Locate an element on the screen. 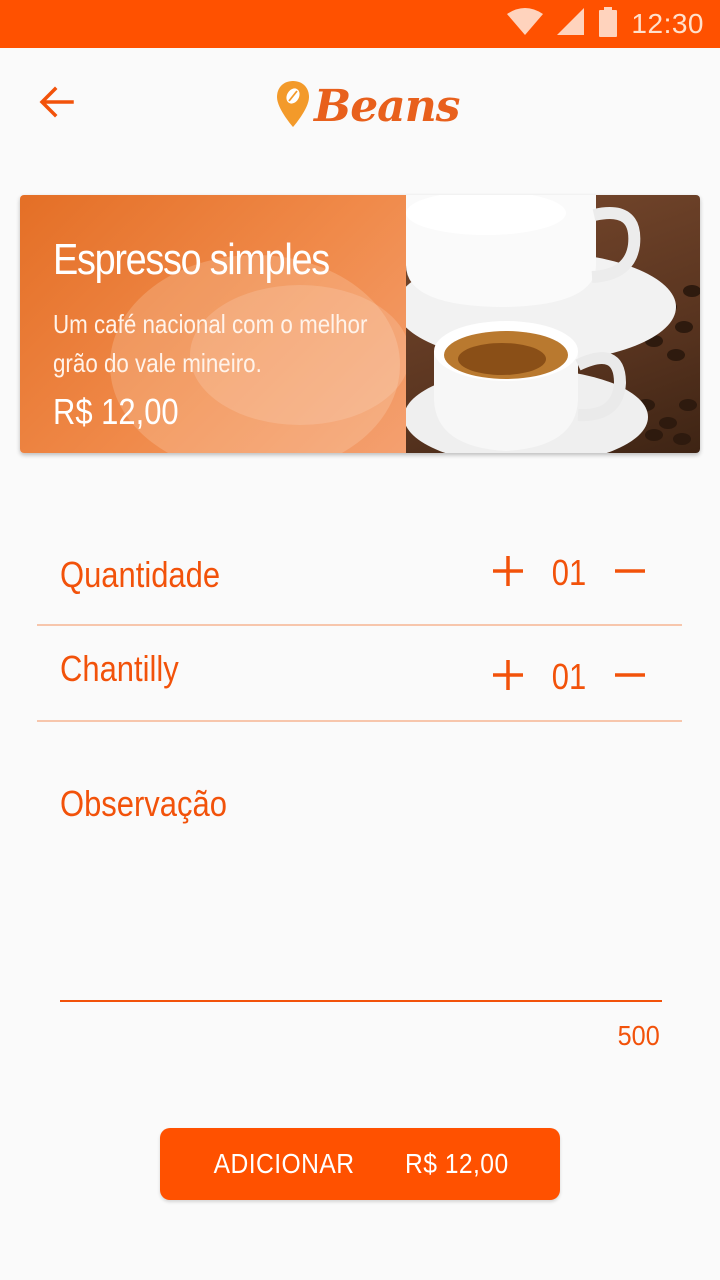 The image size is (720, 1280). observation-label: Observação is located at coordinates (143, 803).